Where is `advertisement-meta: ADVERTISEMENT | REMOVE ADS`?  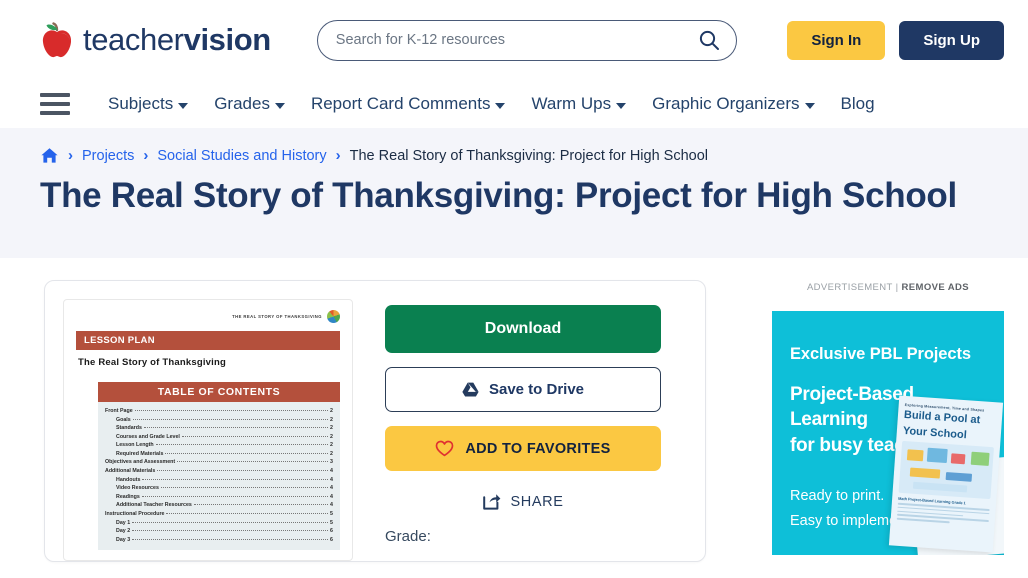 advertisement-meta: ADVERTISEMENT | REMOVE ADS is located at coordinates (888, 287).